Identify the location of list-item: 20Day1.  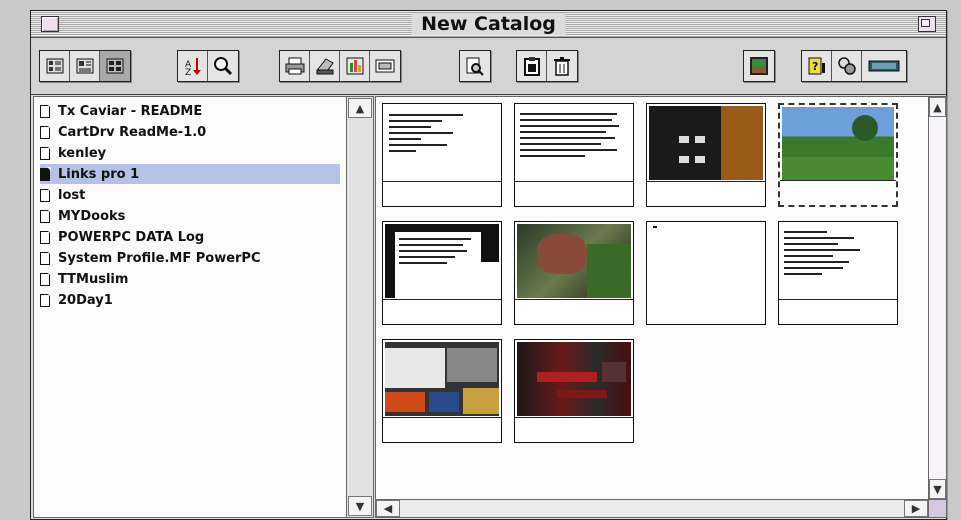
(190, 300).